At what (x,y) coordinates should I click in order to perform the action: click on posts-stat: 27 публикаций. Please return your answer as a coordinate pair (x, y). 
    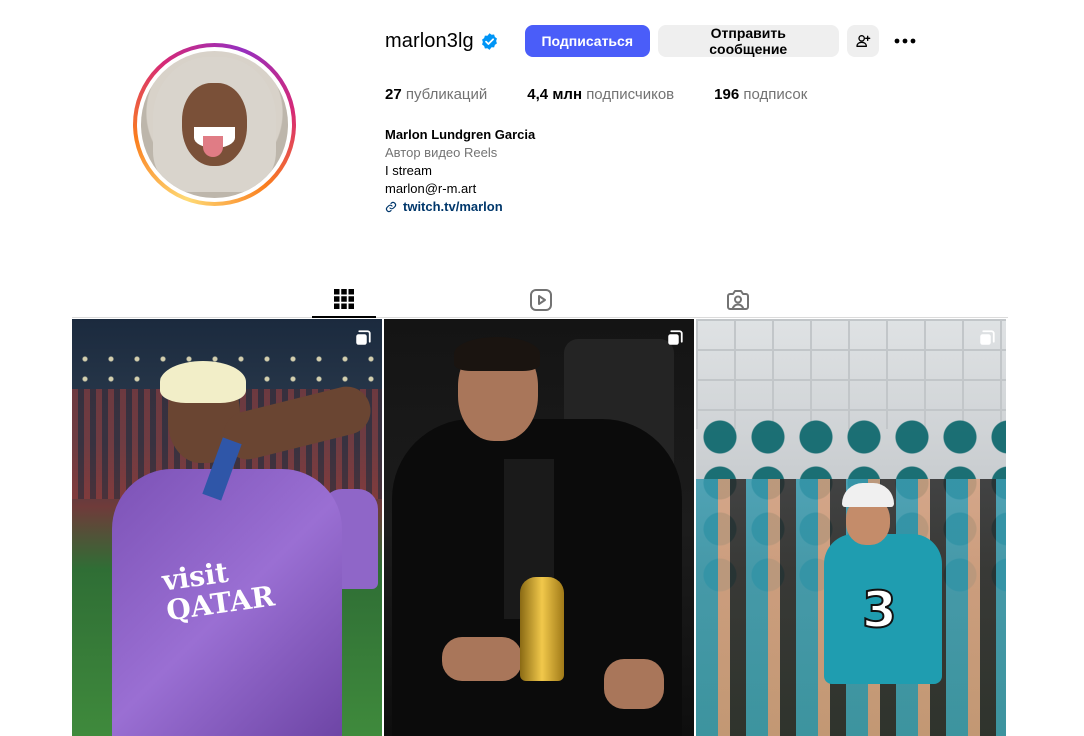
    Looking at the image, I should click on (436, 94).